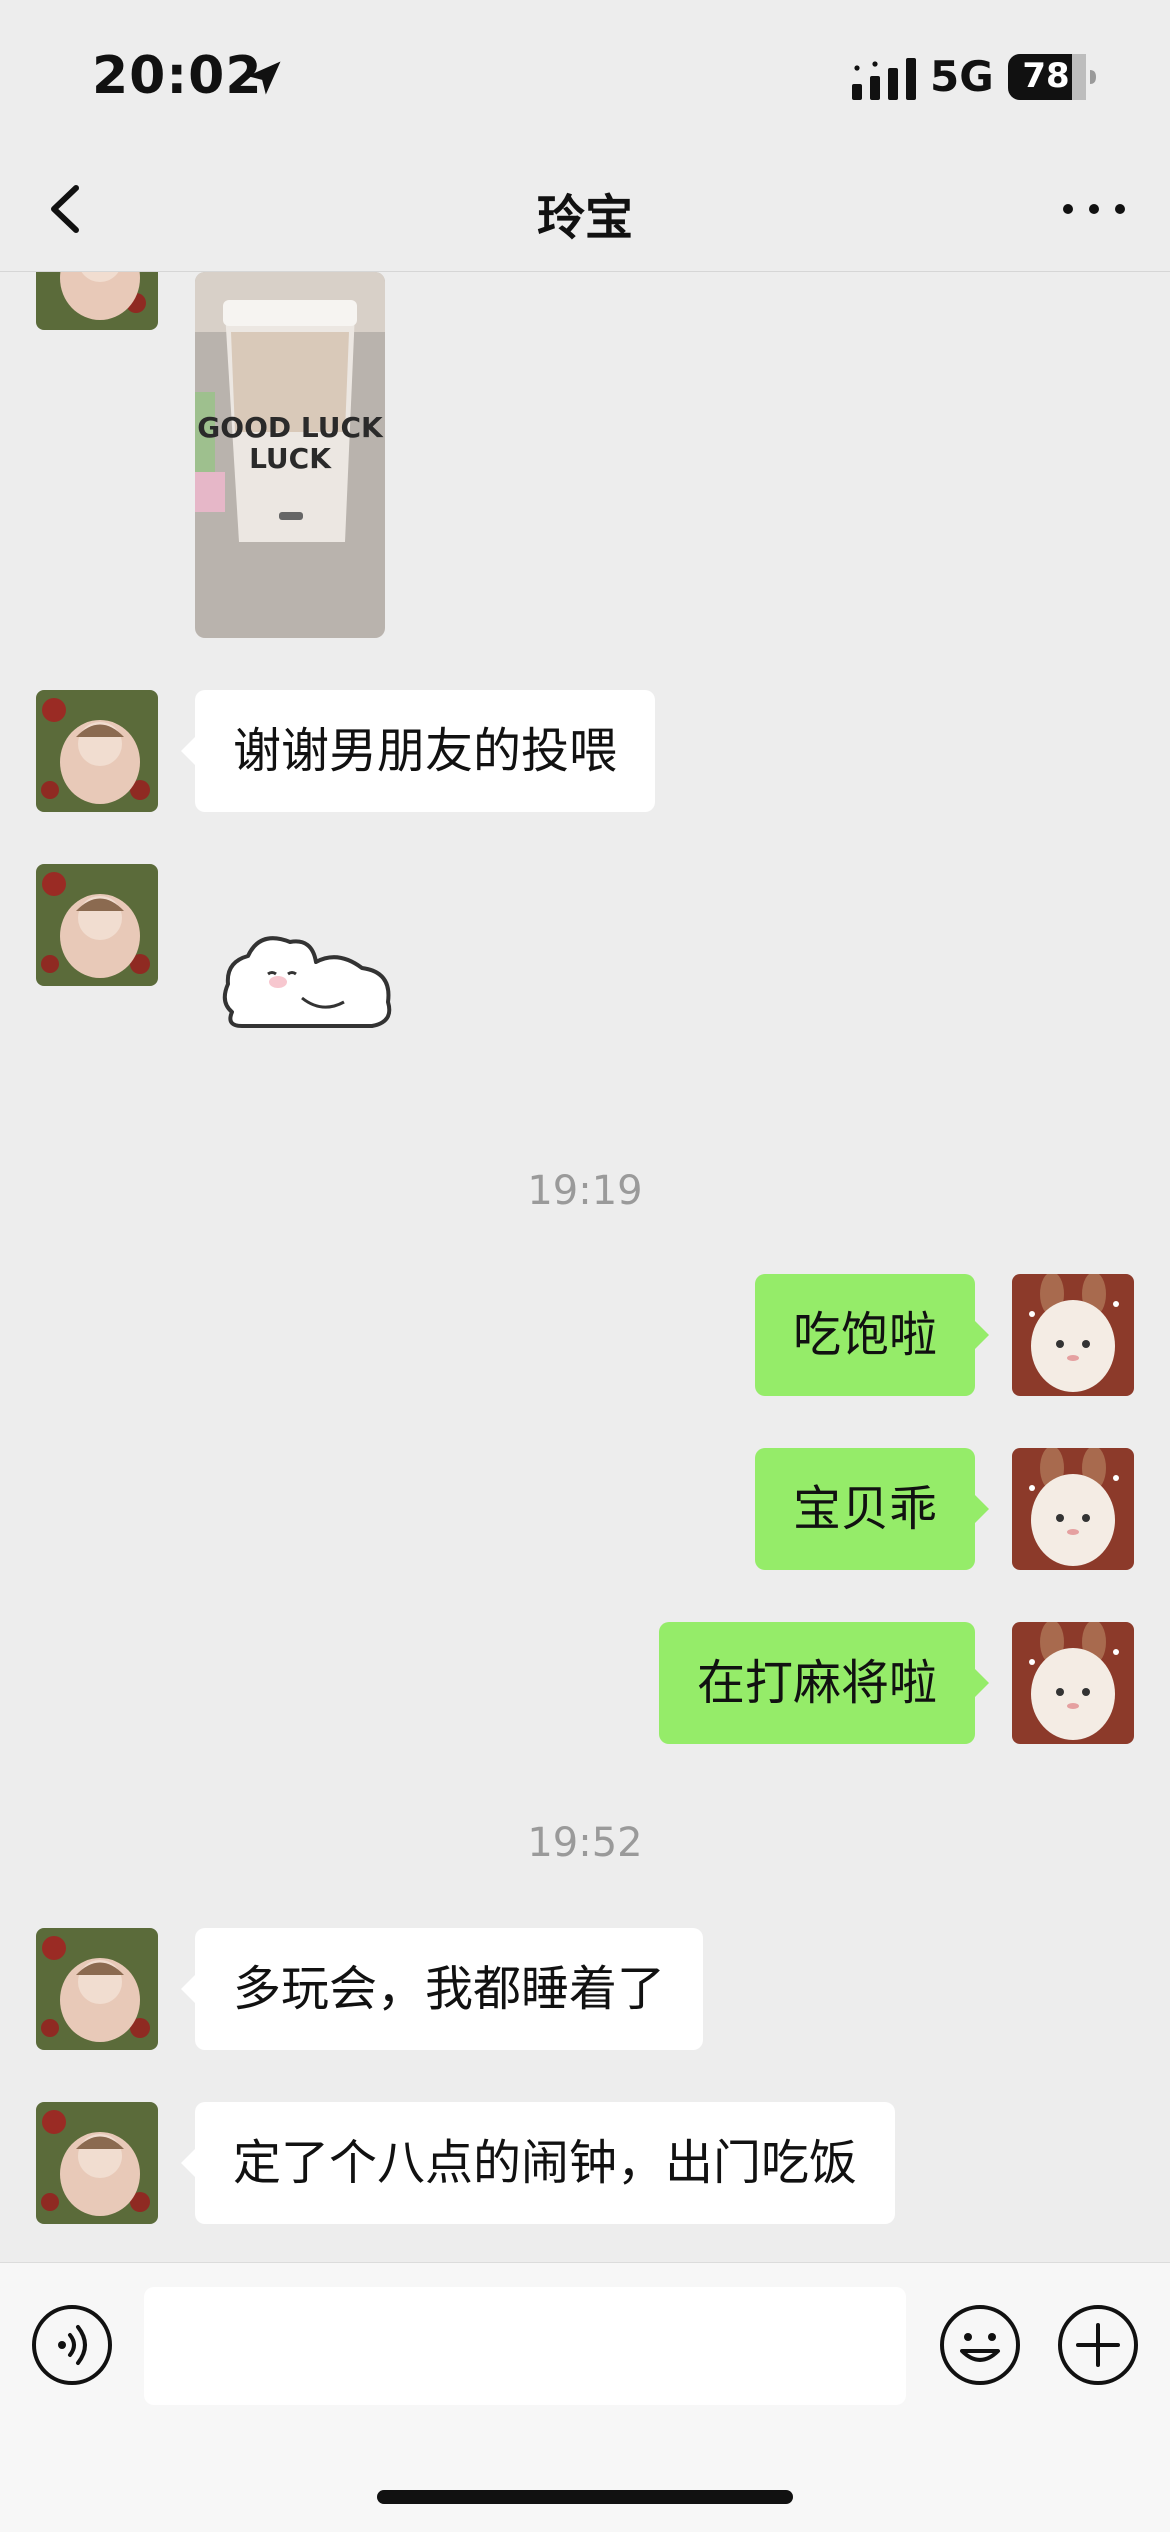  I want to click on svg-text: LUCK, so click(290, 458).